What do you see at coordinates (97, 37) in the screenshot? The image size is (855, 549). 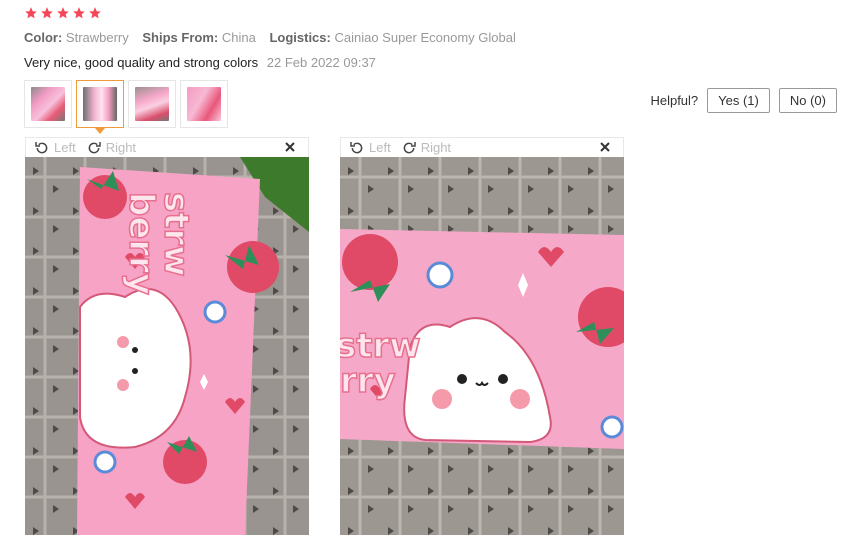 I see `meta-color-value: Strawberry` at bounding box center [97, 37].